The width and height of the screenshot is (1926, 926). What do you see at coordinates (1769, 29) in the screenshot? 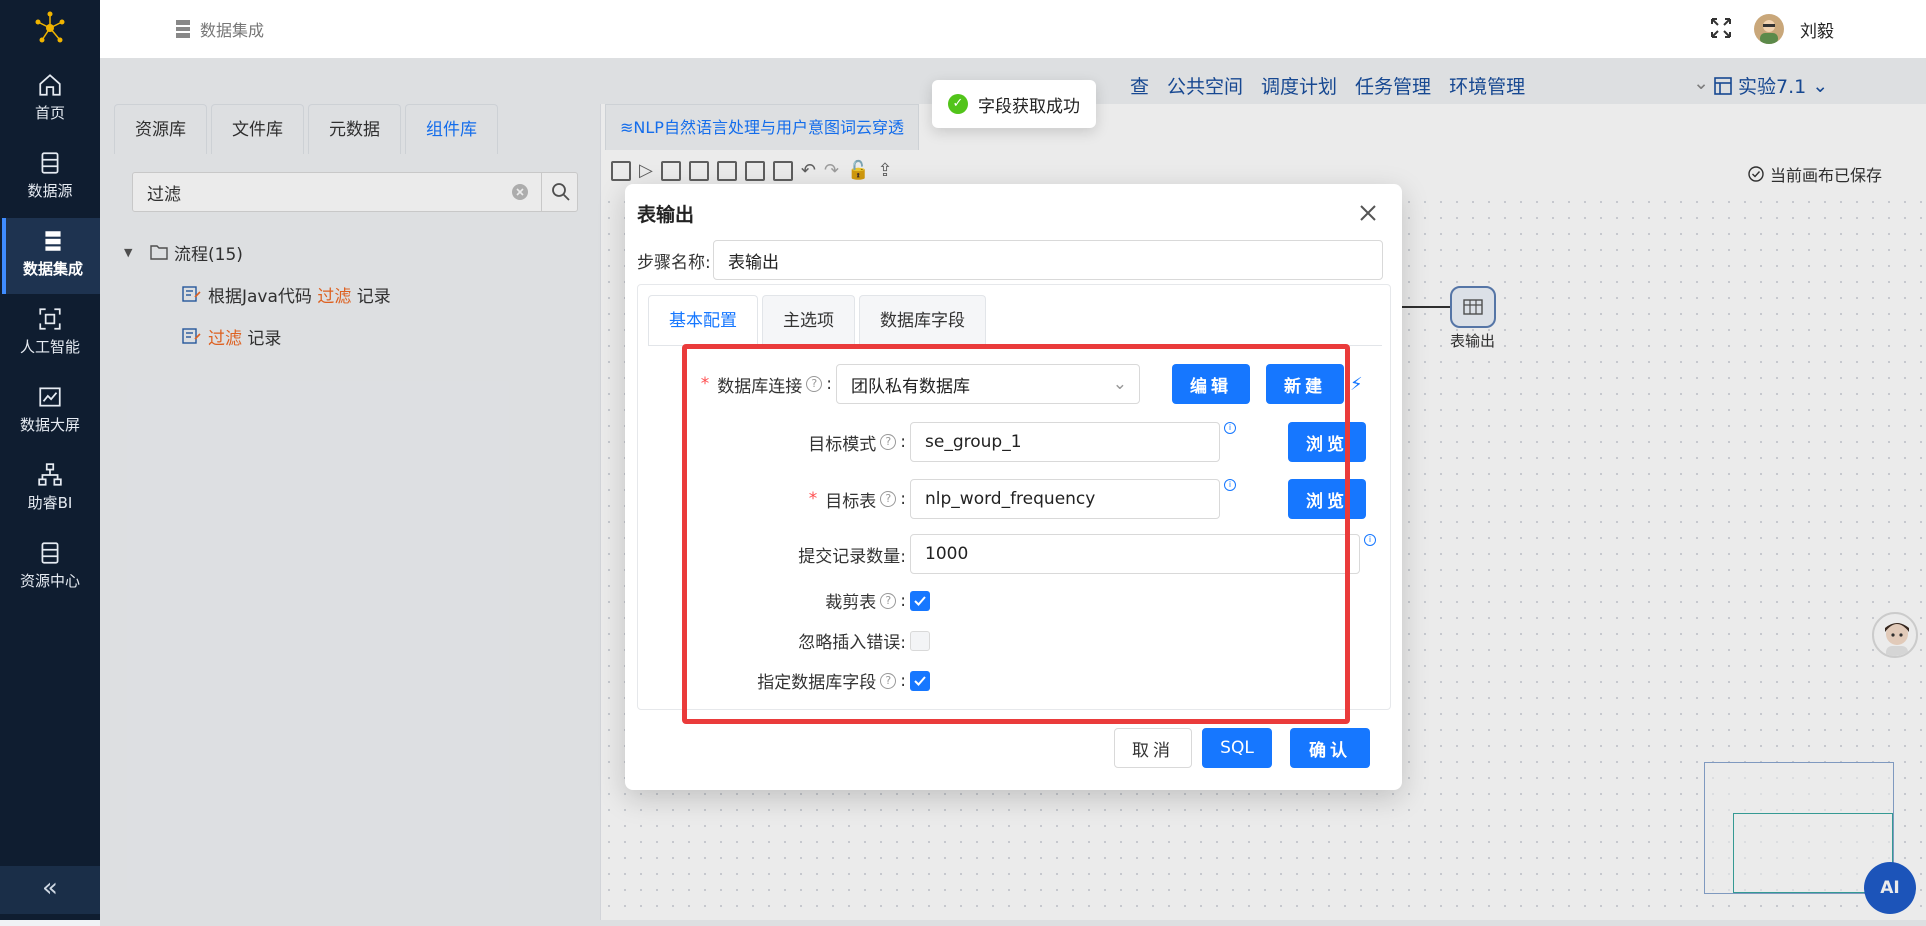
I see `avatar` at bounding box center [1769, 29].